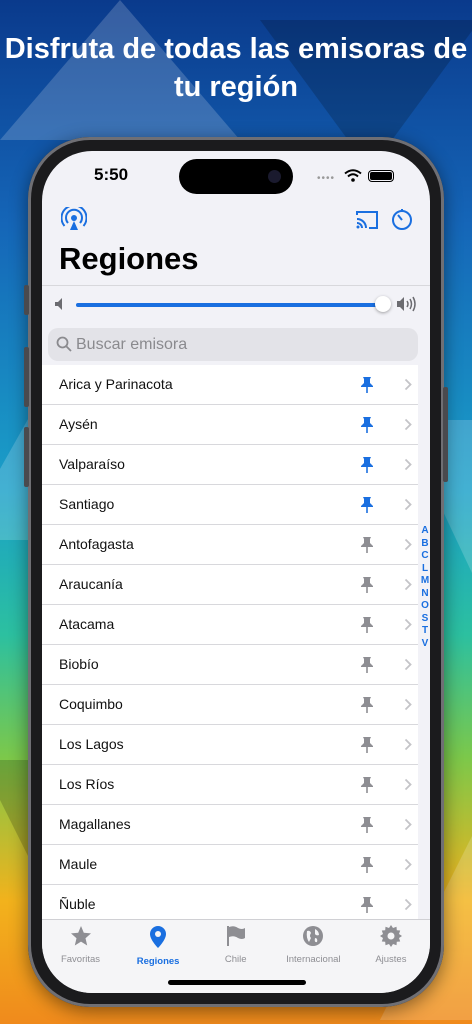 This screenshot has width=472, height=1024. I want to click on tab-favoritas: Favoritas, so click(80, 945).